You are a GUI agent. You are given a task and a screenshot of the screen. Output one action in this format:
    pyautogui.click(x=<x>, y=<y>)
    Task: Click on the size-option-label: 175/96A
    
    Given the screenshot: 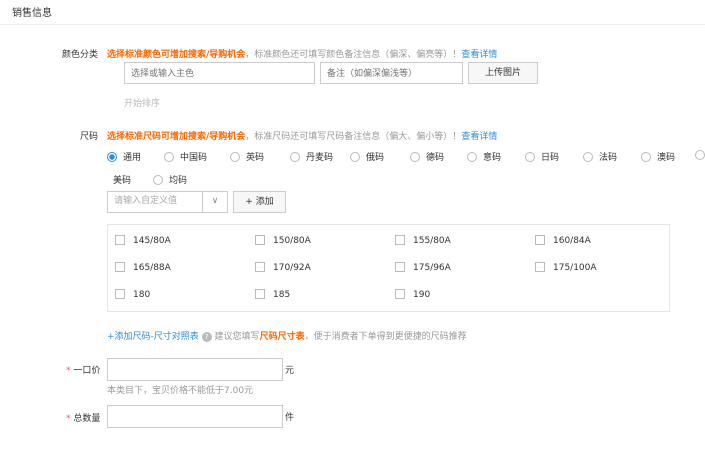 What is the action you would take?
    pyautogui.click(x=432, y=268)
    